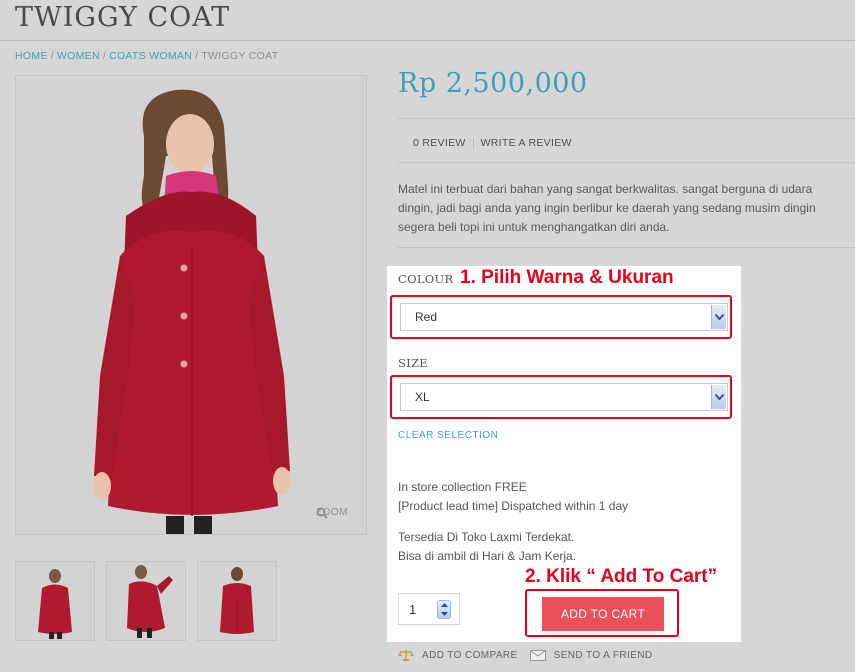 The width and height of the screenshot is (855, 672). I want to click on in-store-collection-text: In store collection FREE, so click(462, 487).